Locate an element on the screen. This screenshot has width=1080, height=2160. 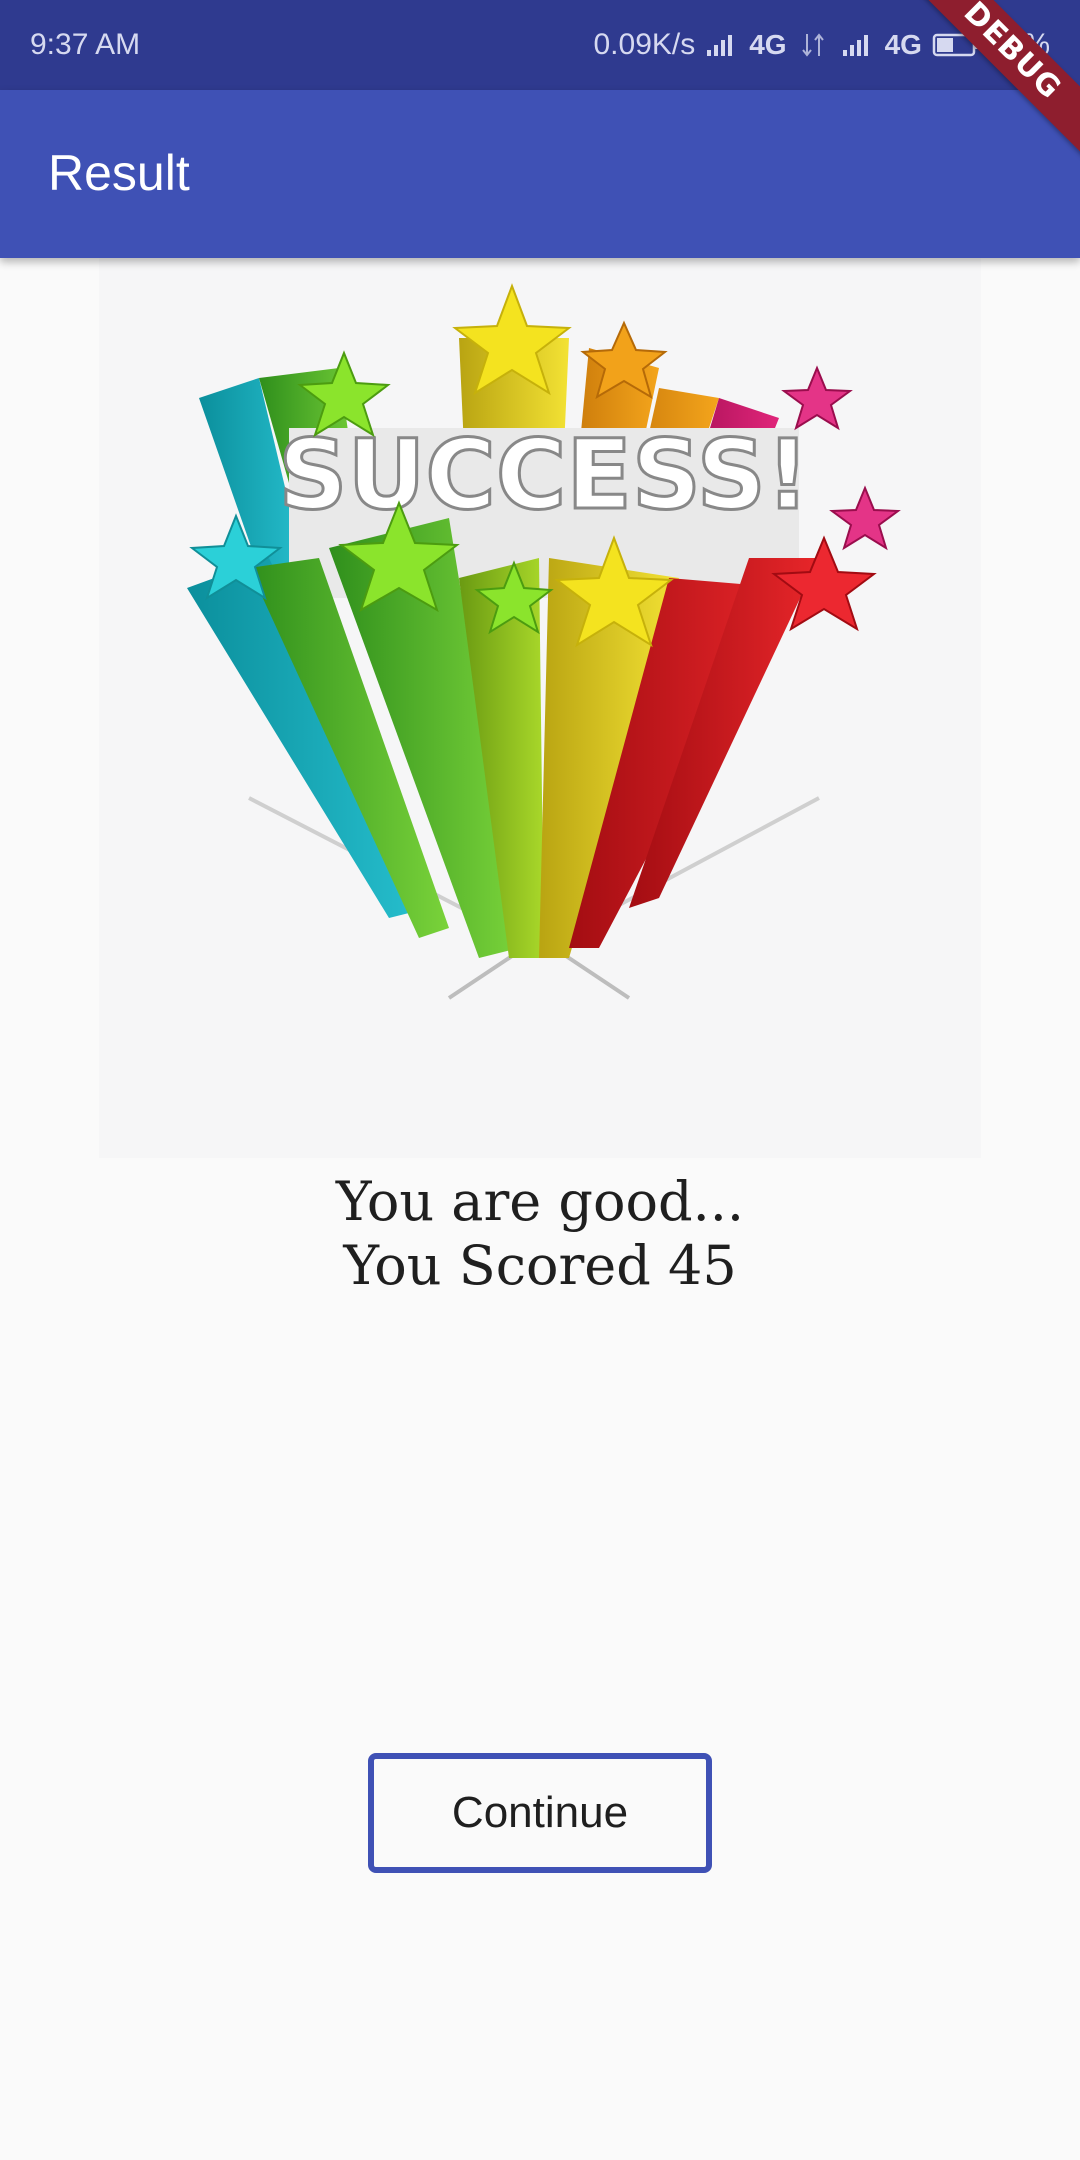
status-time: 9:37 AM is located at coordinates (85, 44).